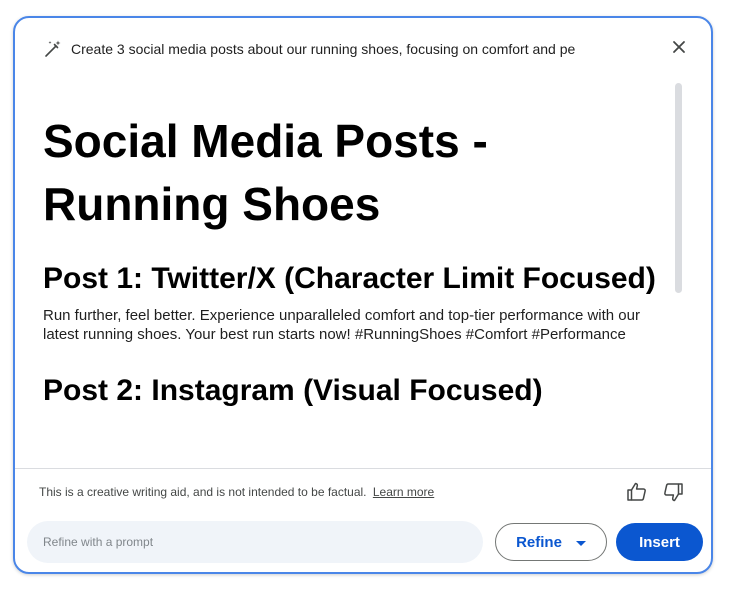  What do you see at coordinates (539, 542) in the screenshot?
I see `refine-label: Refine` at bounding box center [539, 542].